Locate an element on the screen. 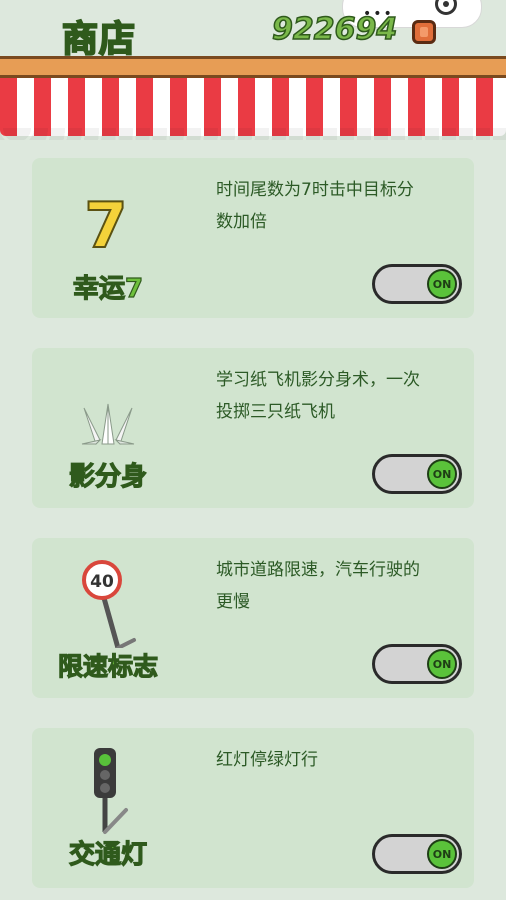 This screenshot has width=506, height=900. paper-plane-icon is located at coordinates (108, 424).